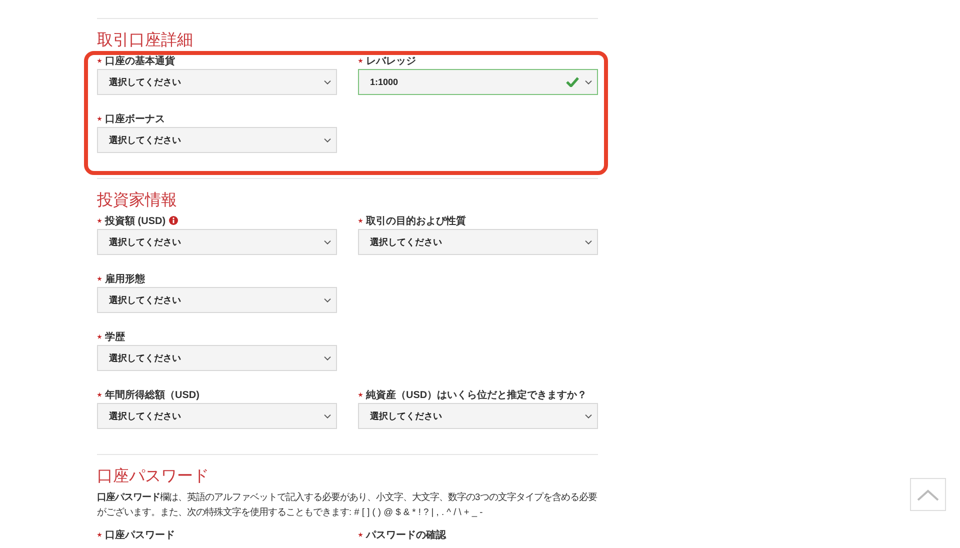  What do you see at coordinates (391, 61) in the screenshot?
I see `field-label: レバレッジ` at bounding box center [391, 61].